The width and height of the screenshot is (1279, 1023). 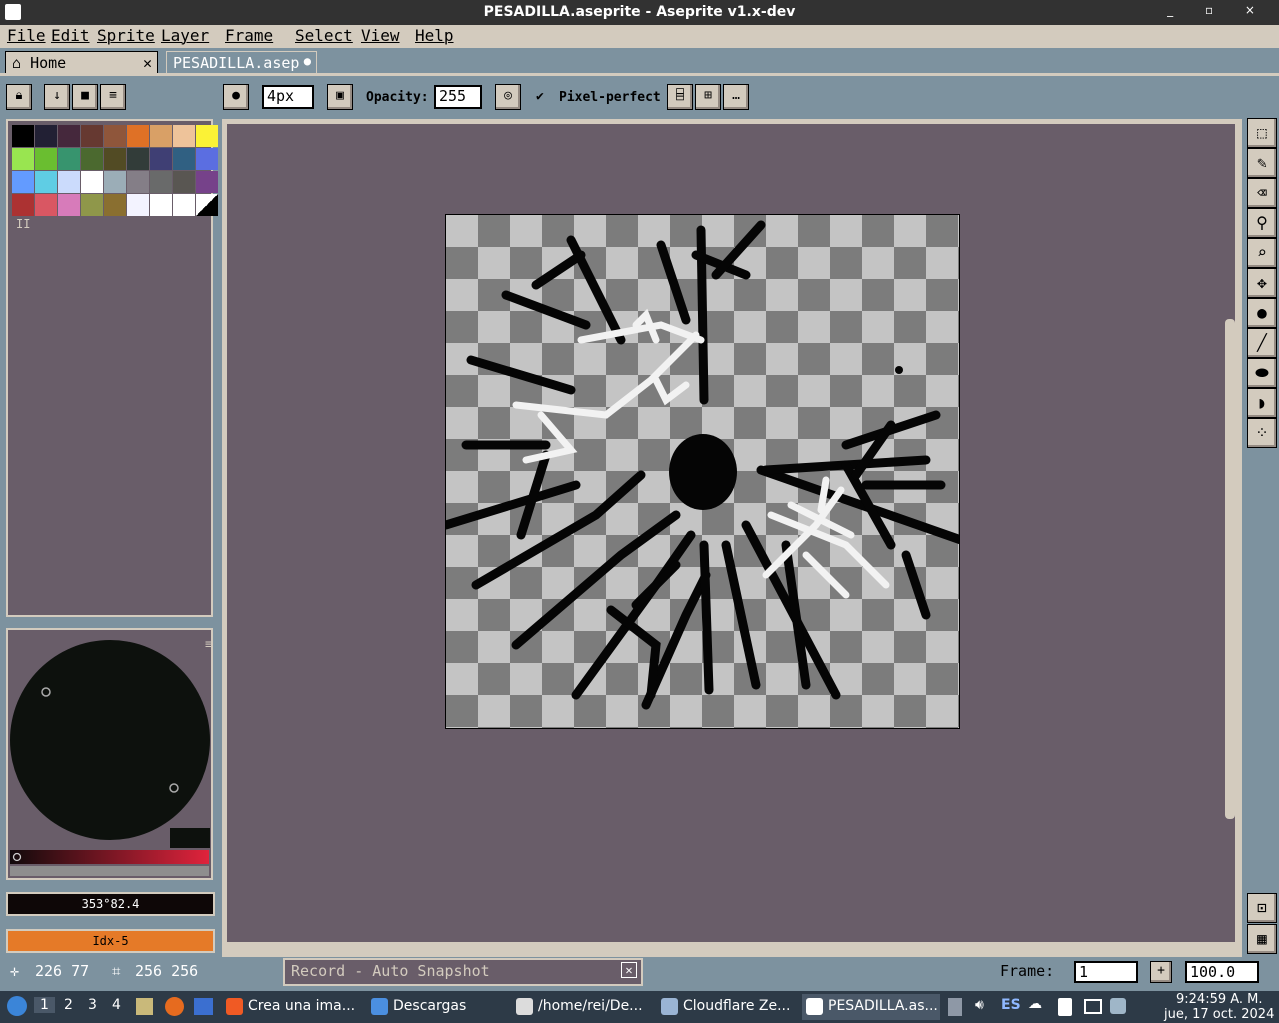 I want to click on notes-icon, so click(x=1065, y=1007).